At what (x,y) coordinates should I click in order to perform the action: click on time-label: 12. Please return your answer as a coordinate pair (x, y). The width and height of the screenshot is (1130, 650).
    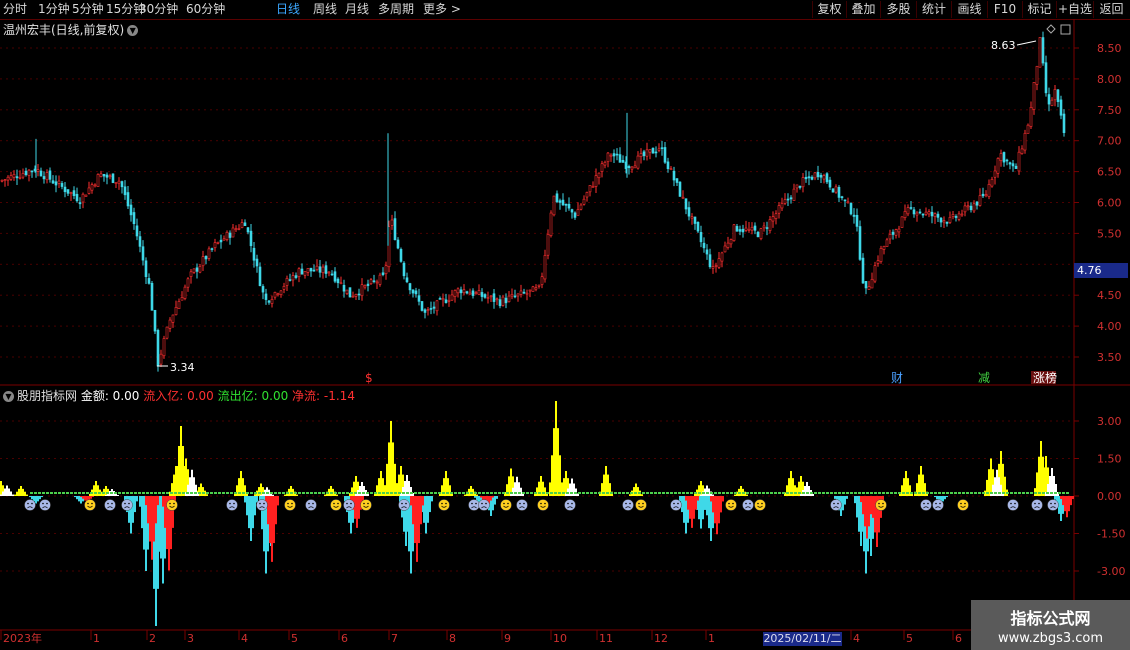
    Looking at the image, I should click on (661, 638).